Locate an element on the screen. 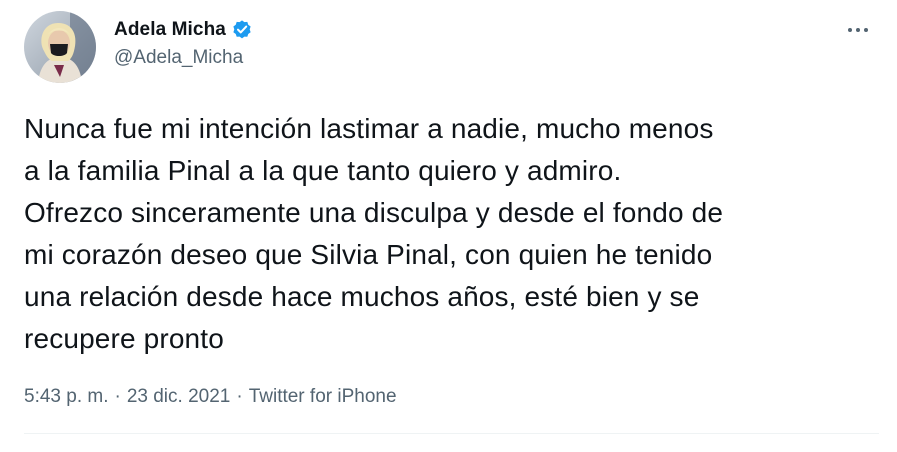 The image size is (897, 452). avatar is located at coordinates (60, 47).